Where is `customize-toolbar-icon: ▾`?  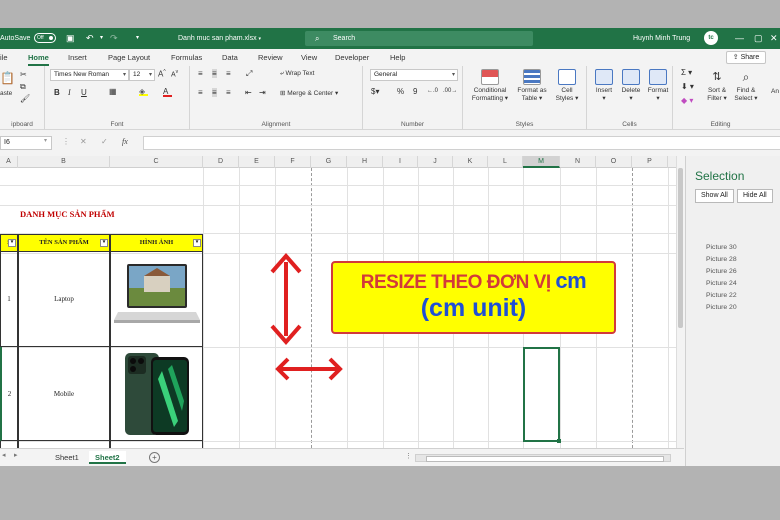
customize-toolbar-icon: ▾ is located at coordinates (137, 38).